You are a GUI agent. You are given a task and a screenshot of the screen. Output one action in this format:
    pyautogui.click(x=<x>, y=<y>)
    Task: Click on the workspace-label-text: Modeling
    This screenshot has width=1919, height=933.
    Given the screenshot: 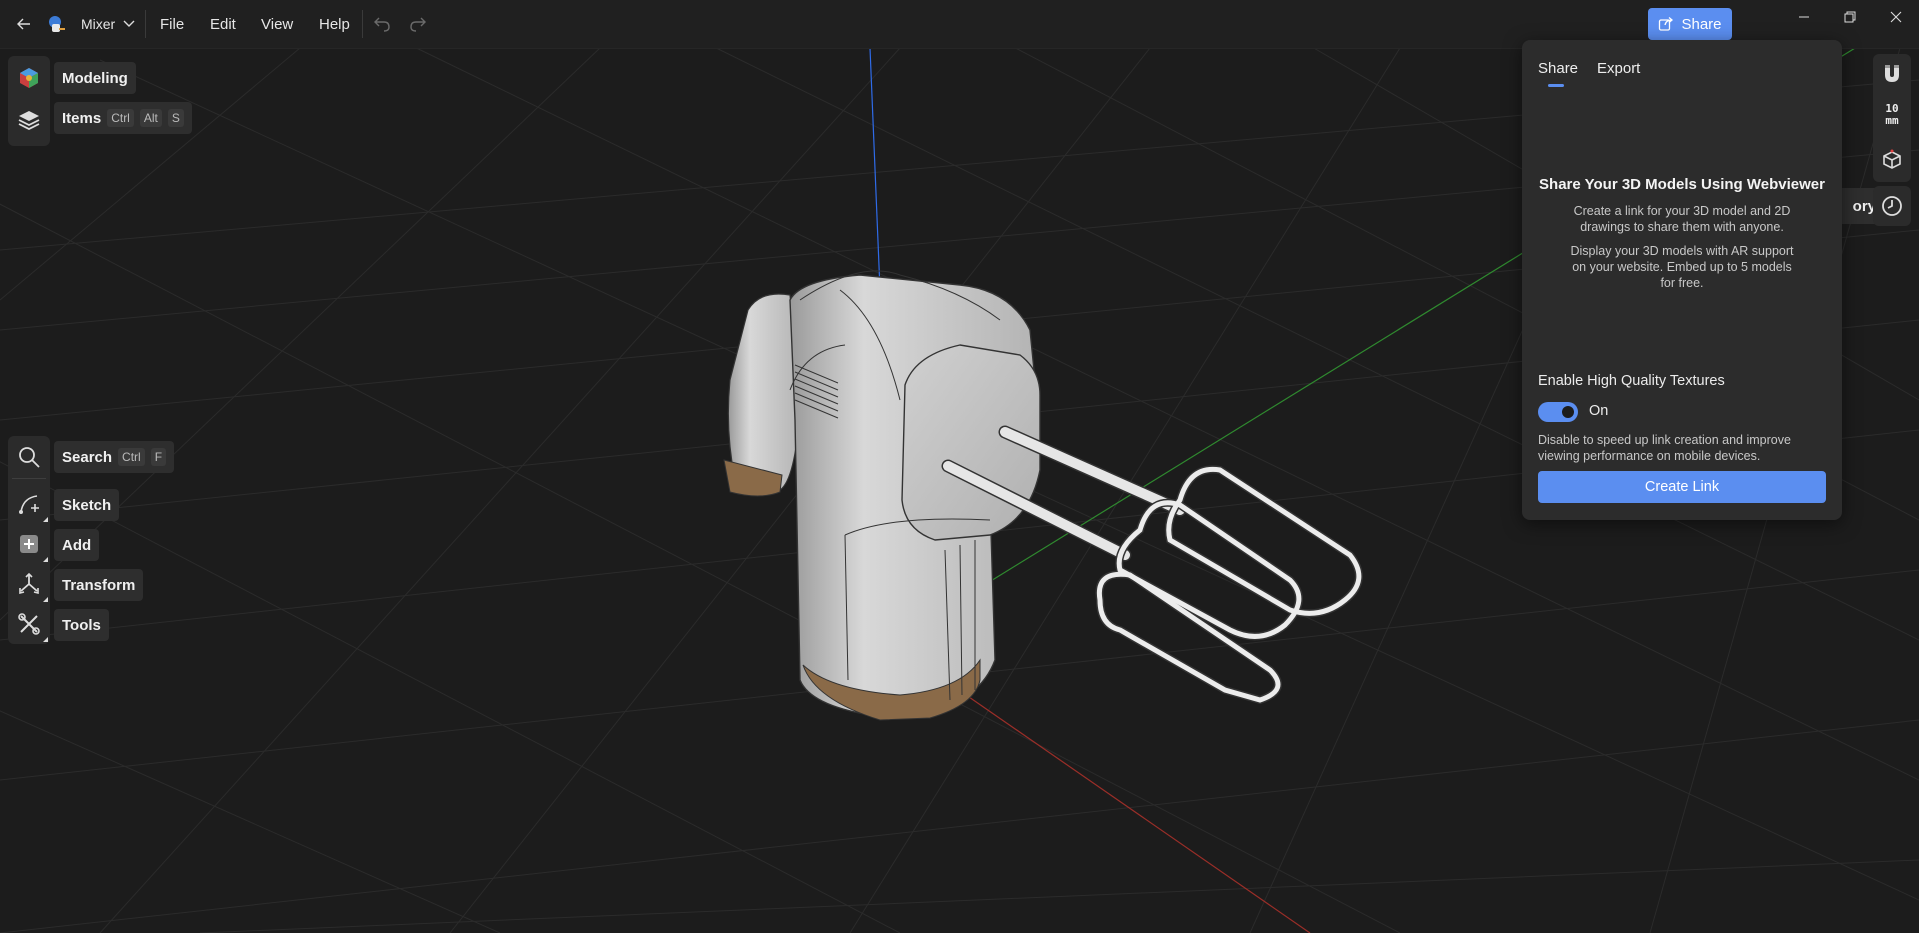 What is the action you would take?
    pyautogui.click(x=95, y=78)
    